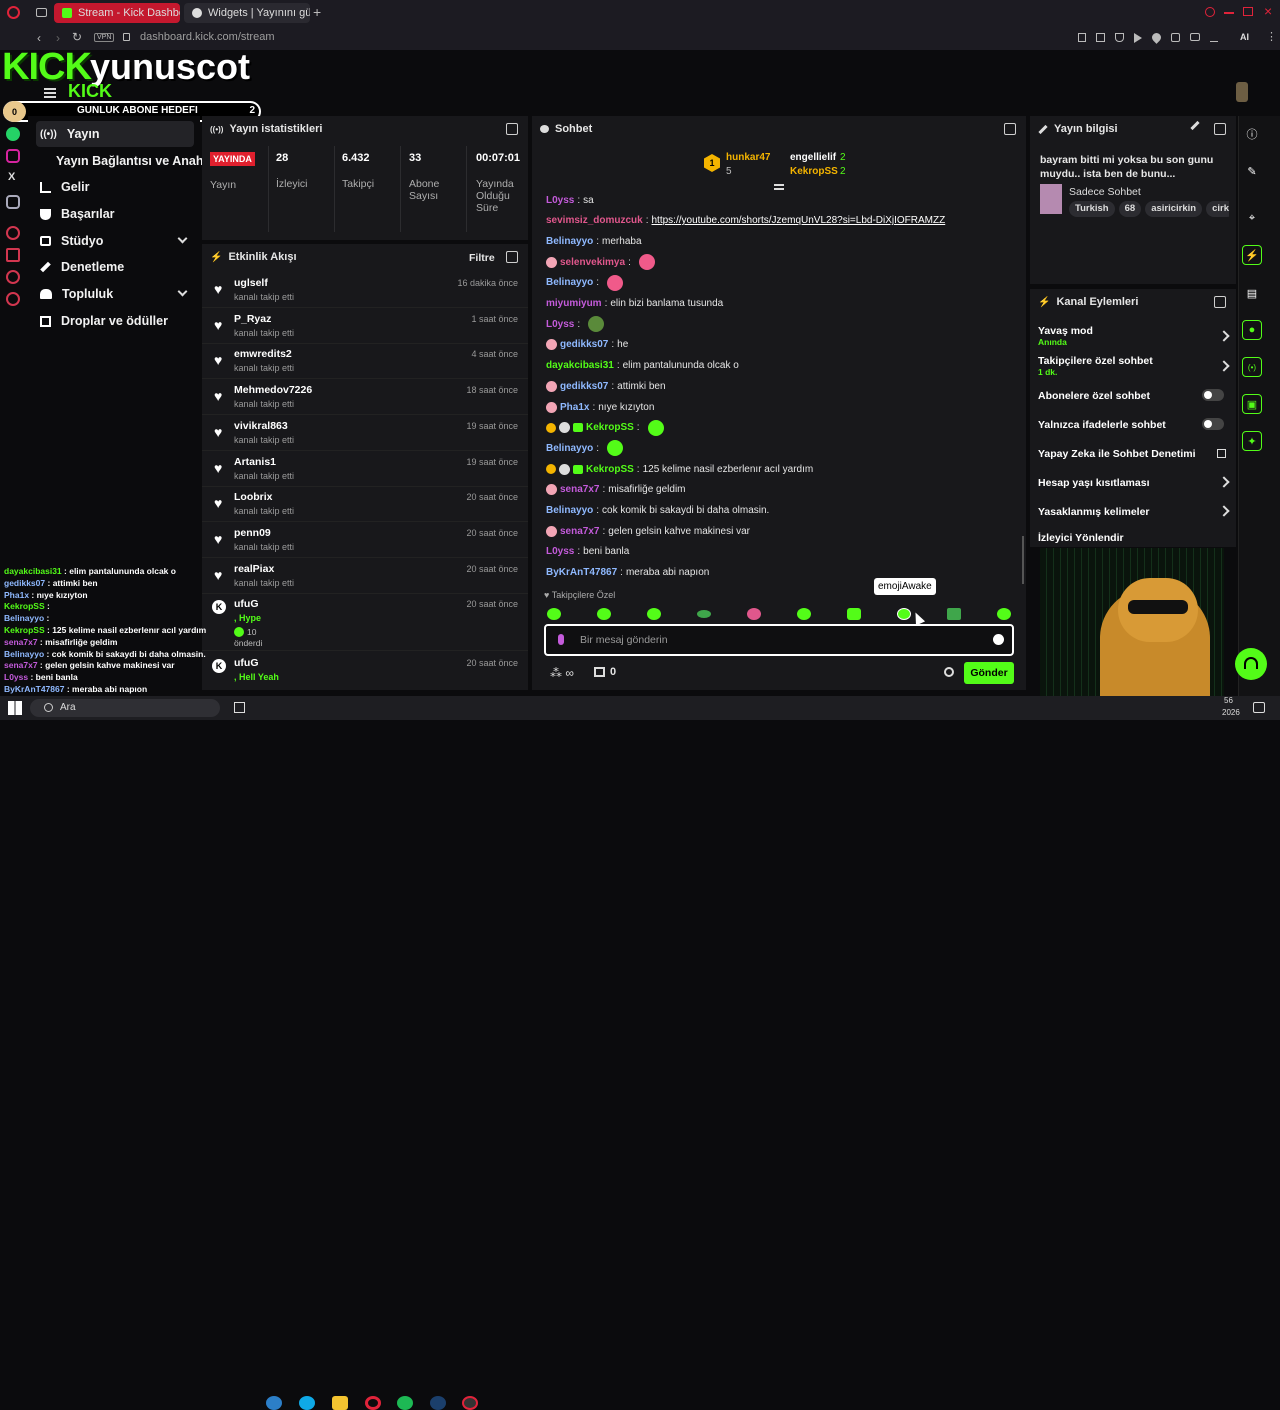 The image size is (1280, 1410). Describe the element at coordinates (15, 708) in the screenshot. I see `windows-start-icon` at that location.